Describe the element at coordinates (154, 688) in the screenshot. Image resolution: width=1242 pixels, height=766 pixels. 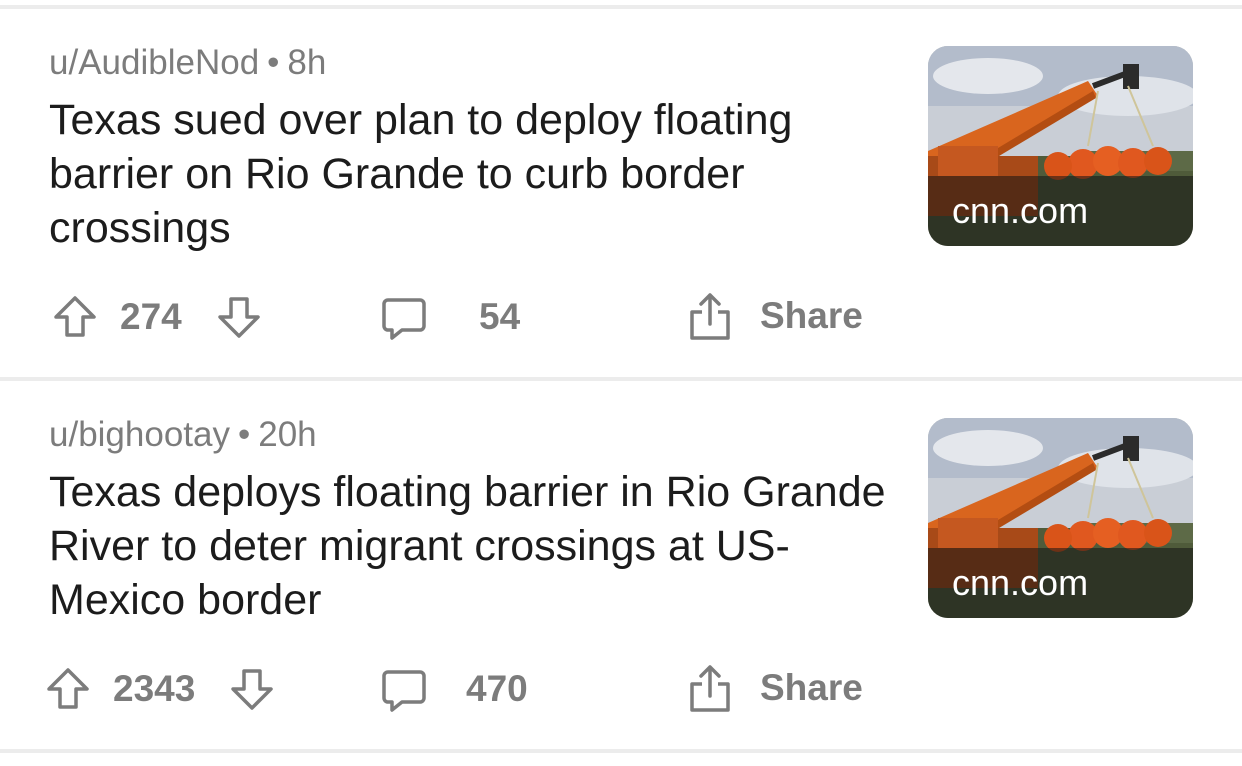
I see `vote-count: 2343` at that location.